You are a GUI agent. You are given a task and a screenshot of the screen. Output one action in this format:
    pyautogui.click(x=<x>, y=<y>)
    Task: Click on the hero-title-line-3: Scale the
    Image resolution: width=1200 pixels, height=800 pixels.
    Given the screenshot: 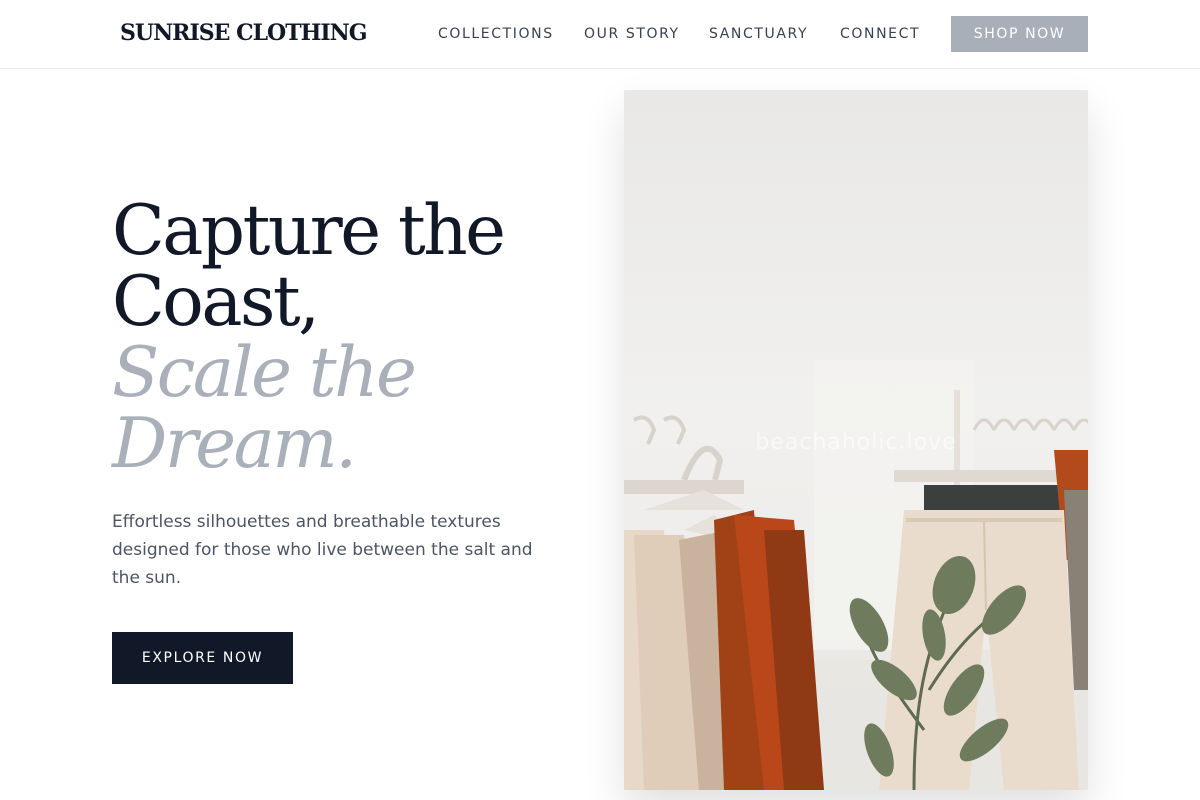 What is the action you would take?
    pyautogui.click(x=264, y=373)
    